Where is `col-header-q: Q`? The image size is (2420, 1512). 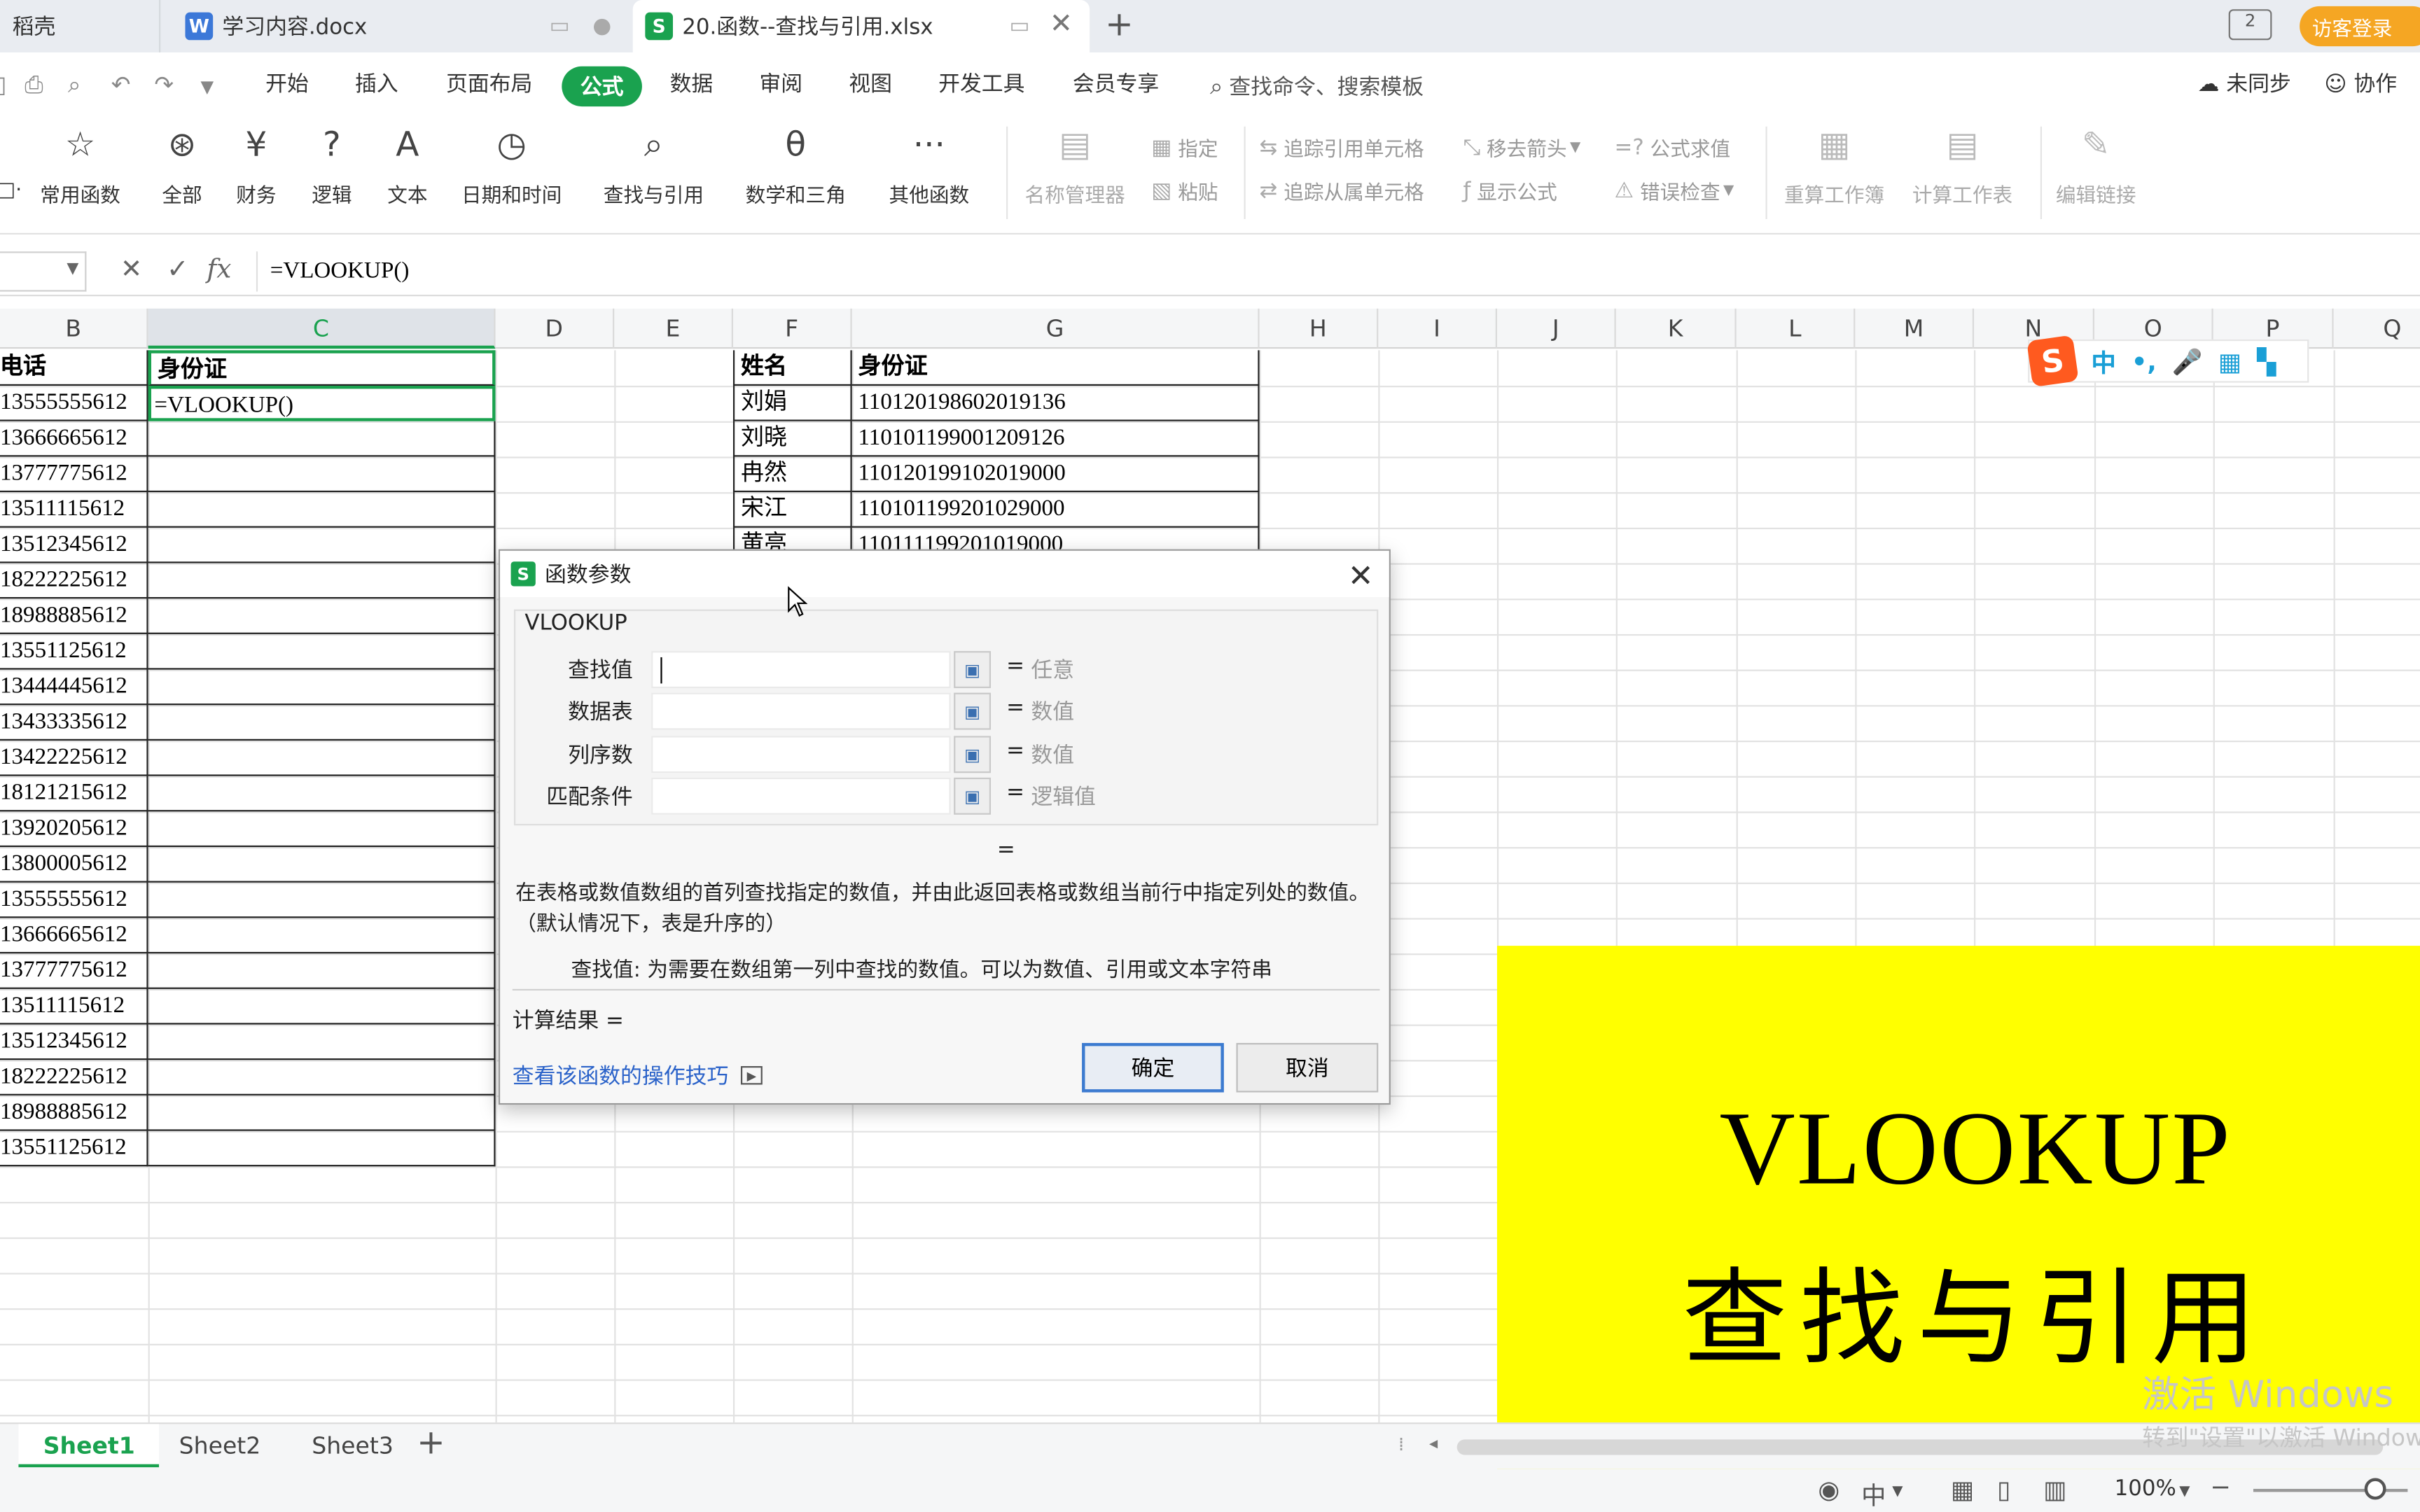
col-header-q: Q is located at coordinates (2377, 329).